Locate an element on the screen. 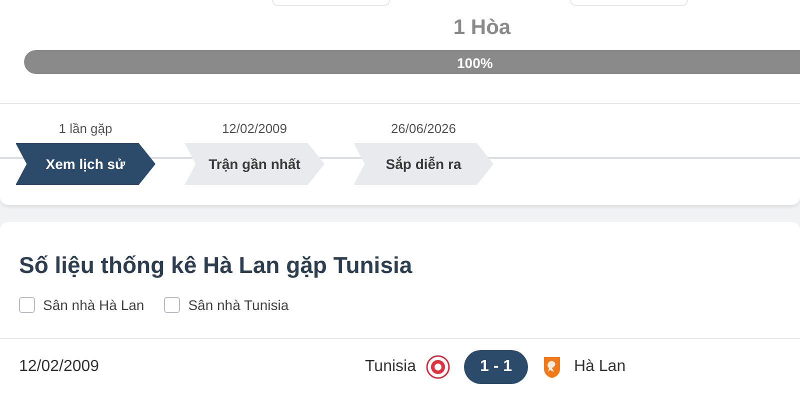  checkbox-label: Sân nhà Hà Lan is located at coordinates (93, 305).